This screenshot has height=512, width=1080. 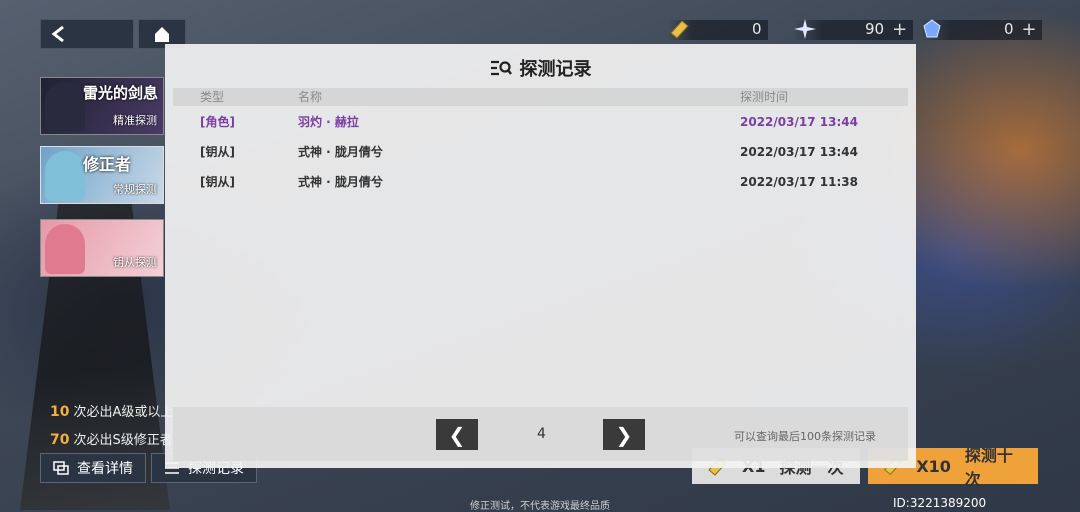 I want to click on modal-header: 探测记录, so click(x=540, y=68).